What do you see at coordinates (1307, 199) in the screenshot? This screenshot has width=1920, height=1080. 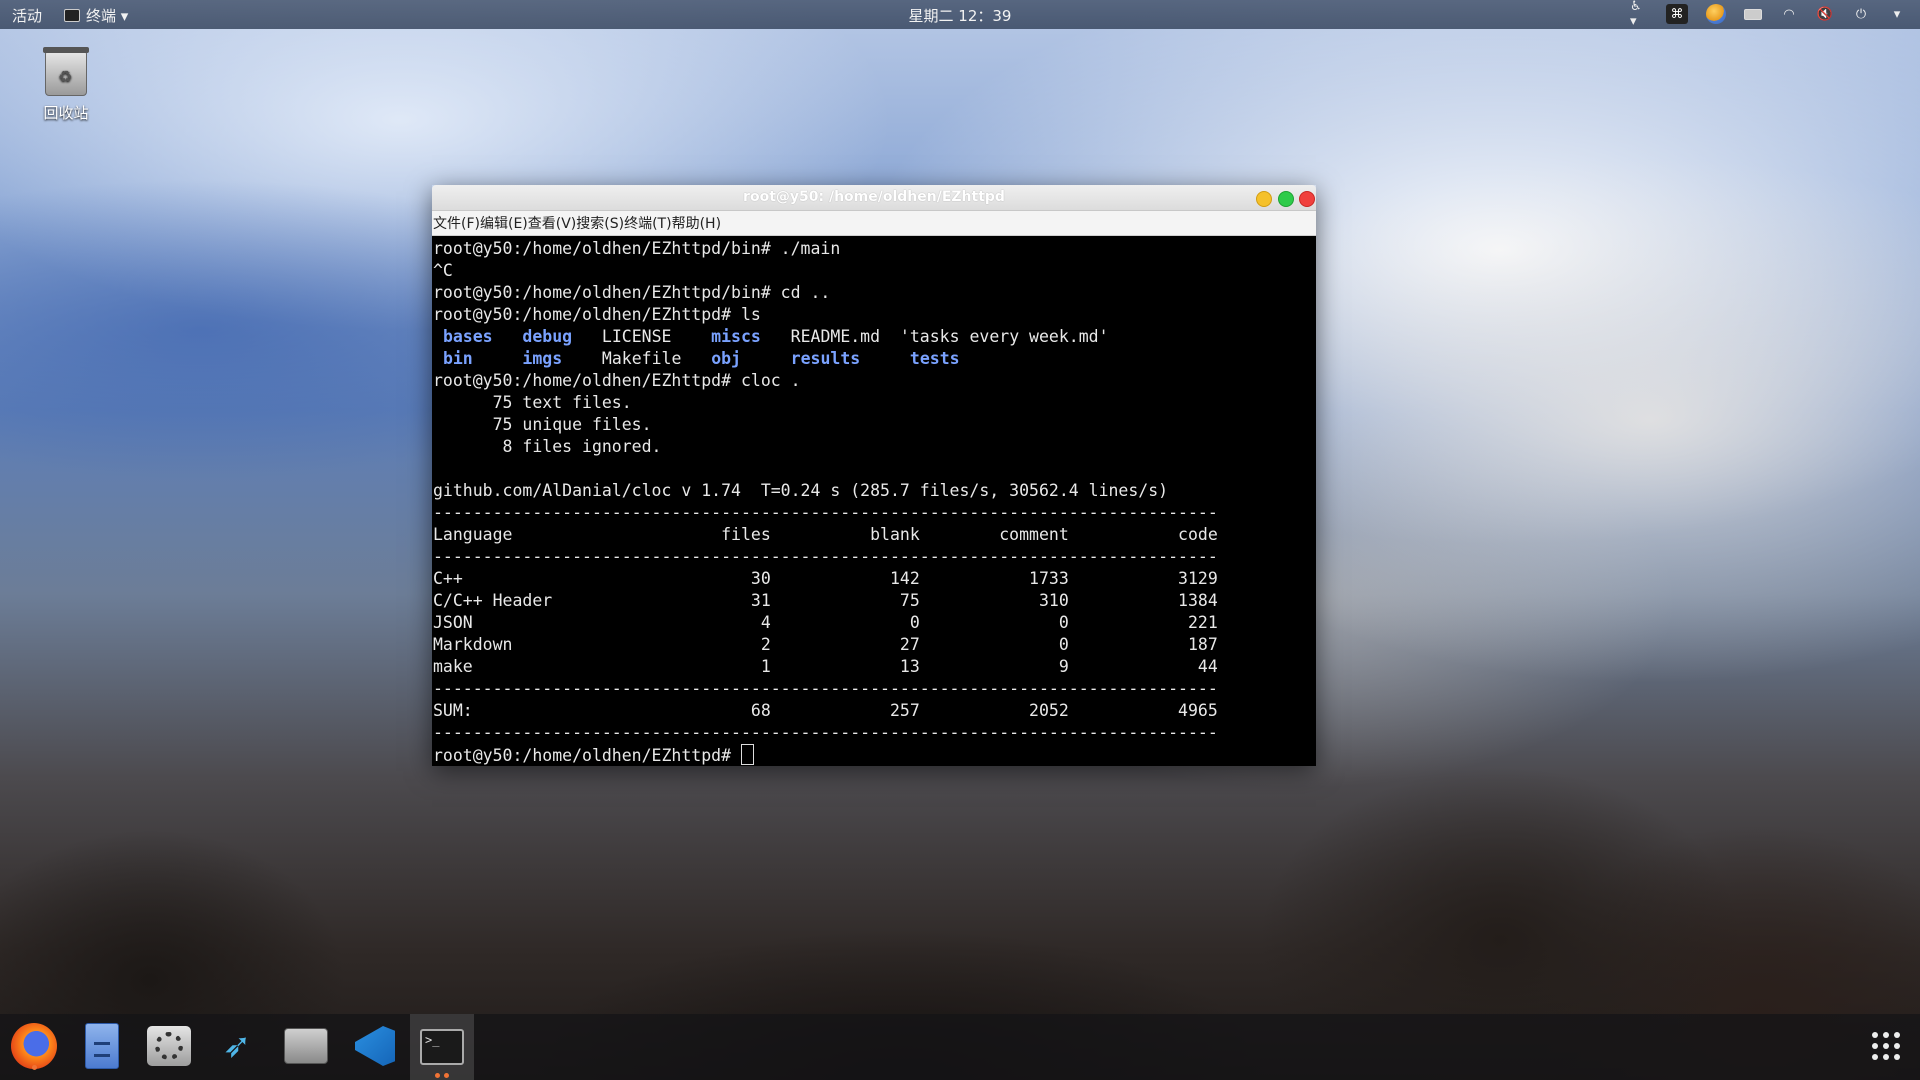 I see `close-button` at bounding box center [1307, 199].